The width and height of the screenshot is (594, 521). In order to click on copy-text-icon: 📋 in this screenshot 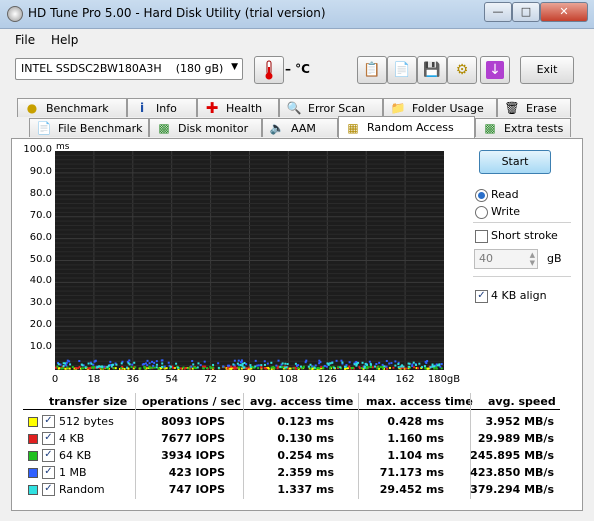, I will do `click(372, 70)`.